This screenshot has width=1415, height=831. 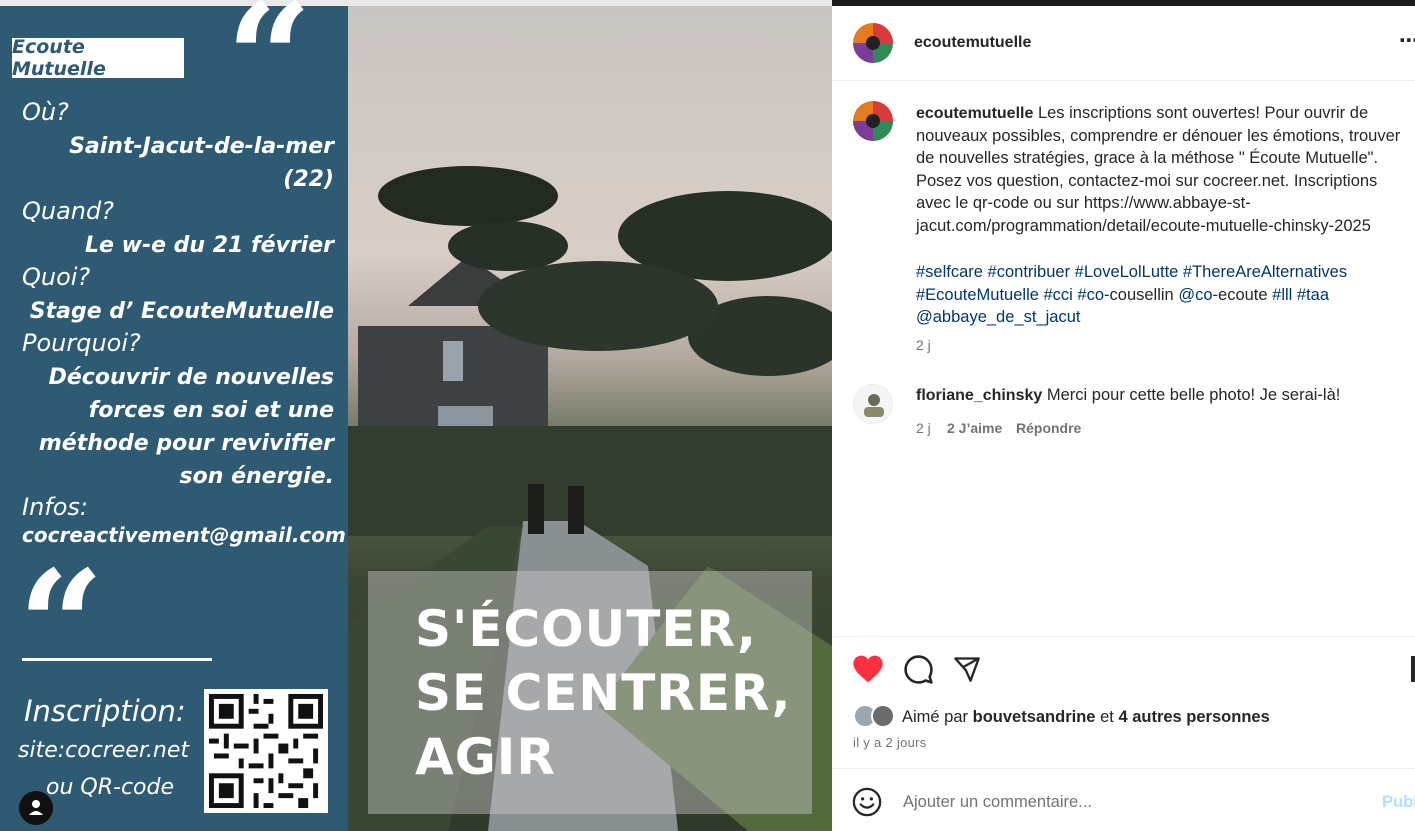 What do you see at coordinates (266, 751) in the screenshot?
I see `qr-code-icon` at bounding box center [266, 751].